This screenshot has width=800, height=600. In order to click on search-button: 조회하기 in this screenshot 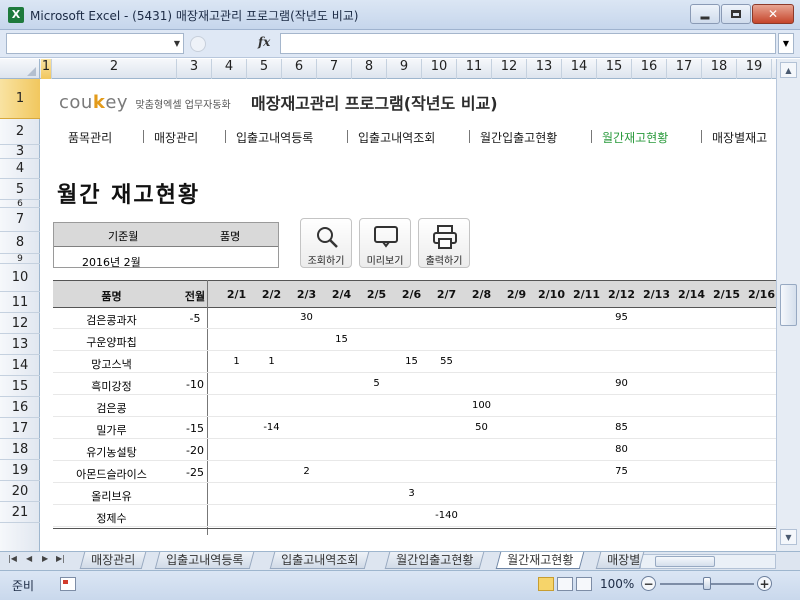, I will do `click(326, 243)`.